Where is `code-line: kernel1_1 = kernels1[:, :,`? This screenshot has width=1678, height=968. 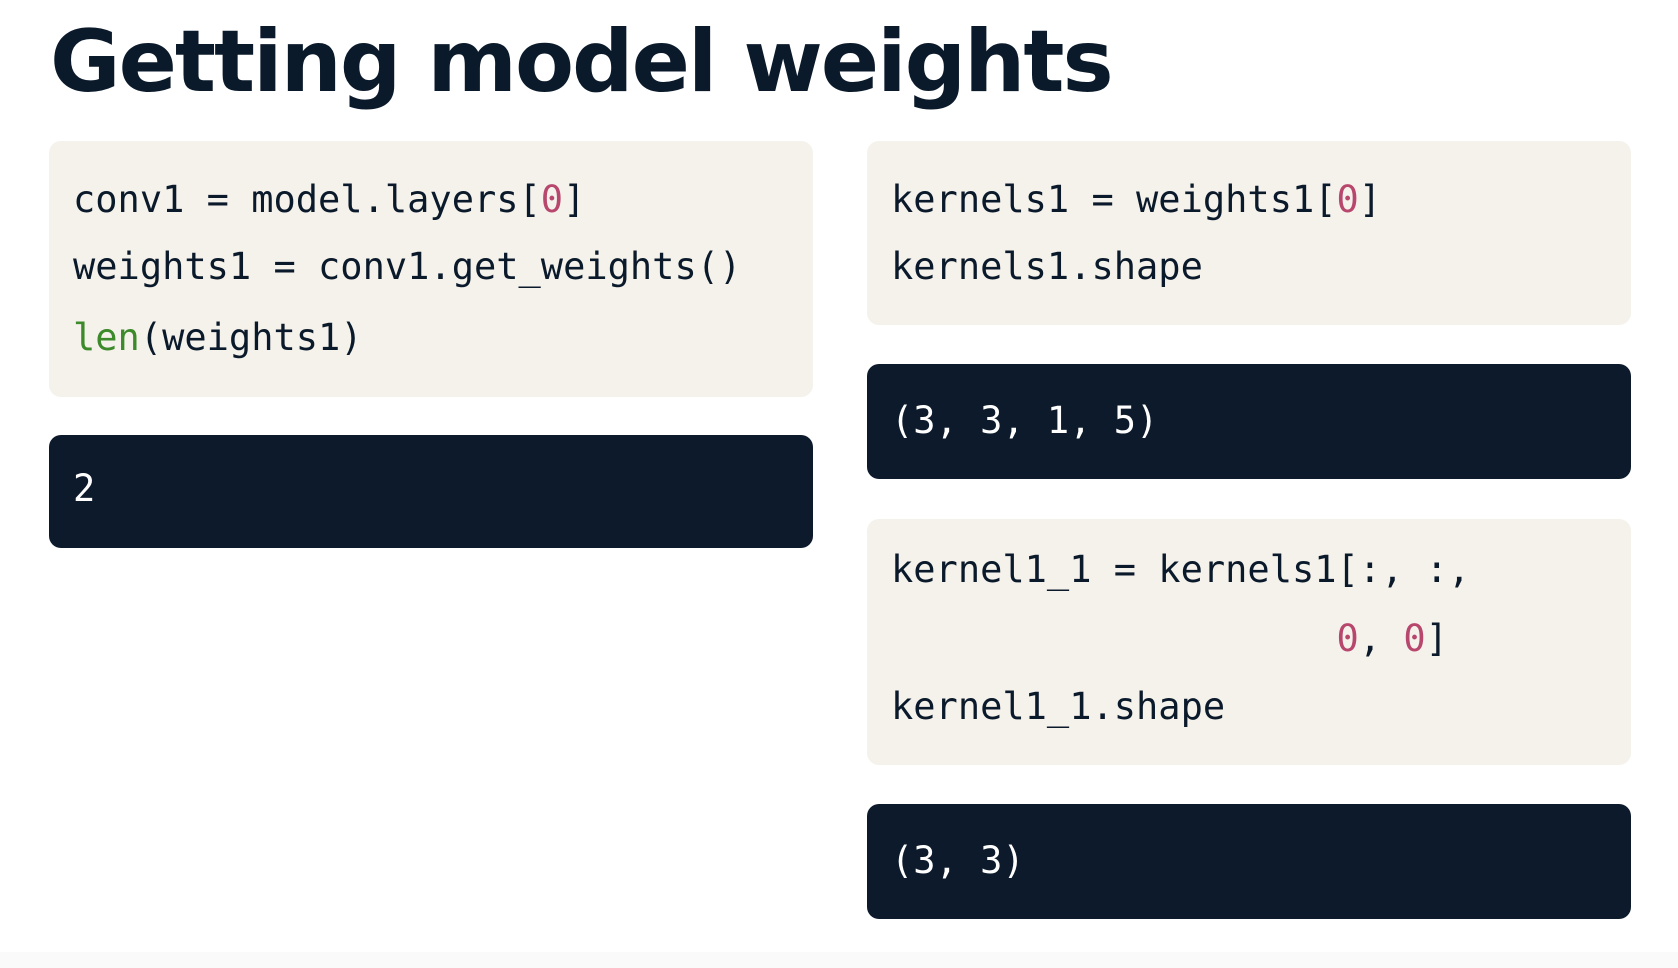 code-line: kernel1_1 = kernels1[:, :, is located at coordinates (1181, 569).